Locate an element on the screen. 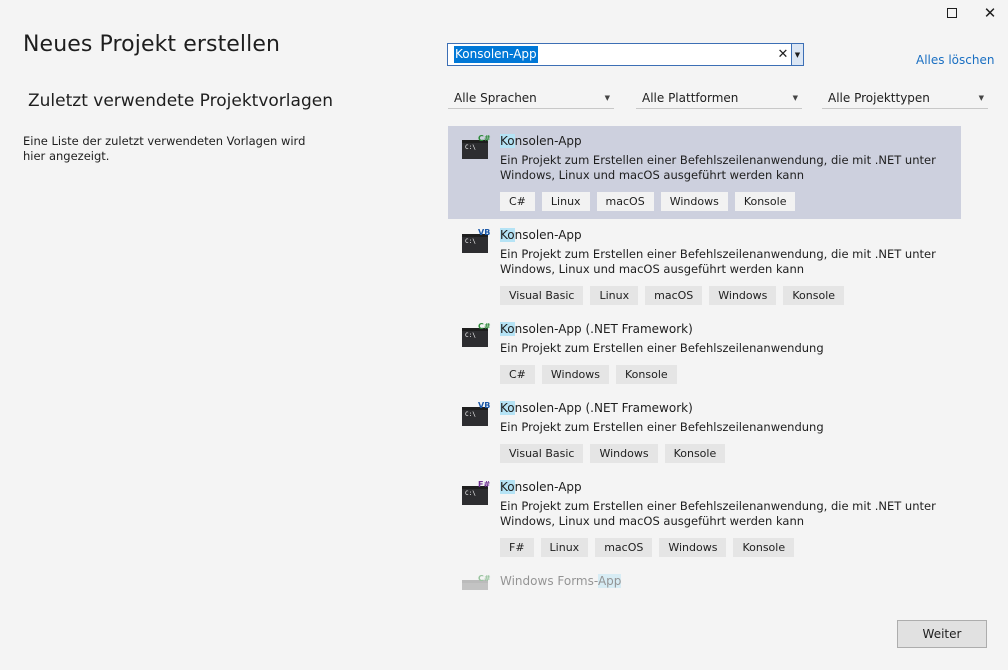  page-title: Neues Projekt erstellen is located at coordinates (152, 44).